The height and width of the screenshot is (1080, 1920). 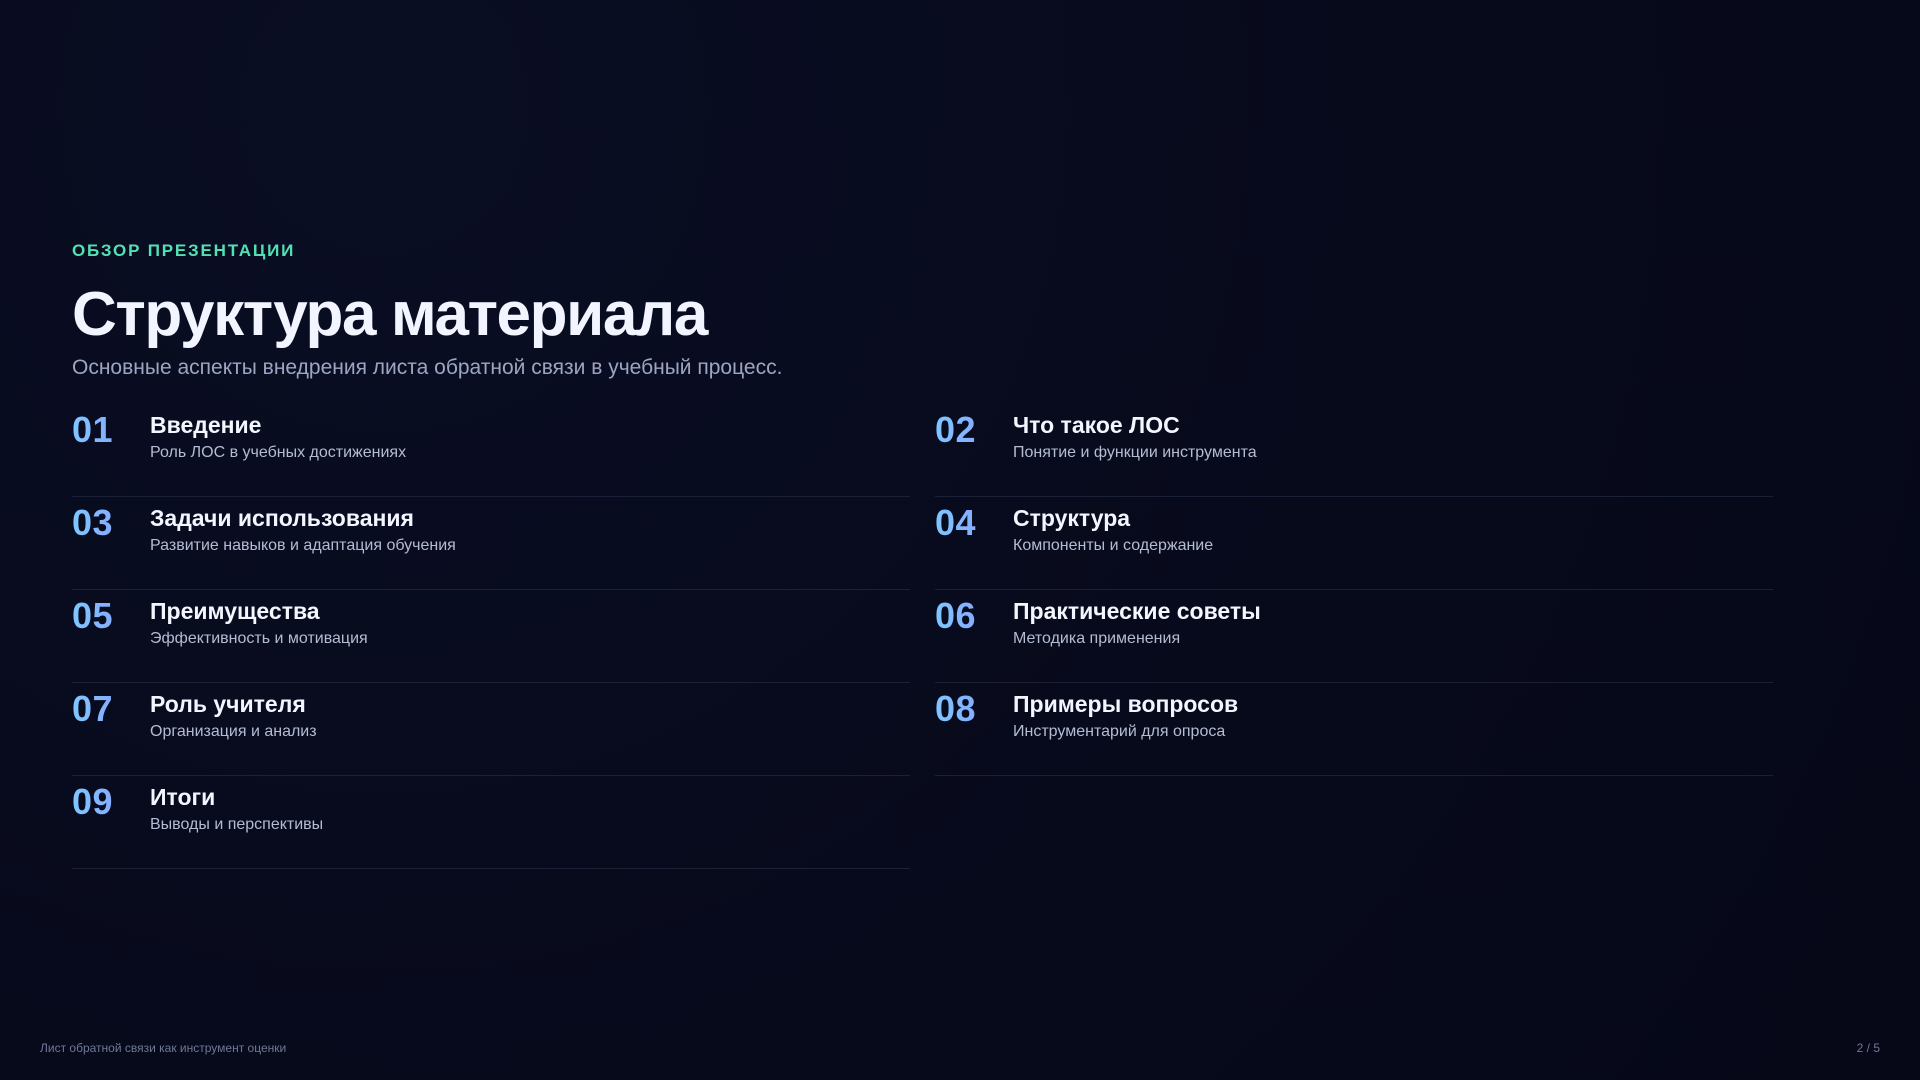 I want to click on agenda-item-text: Преимущества Эффективность и мотивация, so click(x=259, y=623).